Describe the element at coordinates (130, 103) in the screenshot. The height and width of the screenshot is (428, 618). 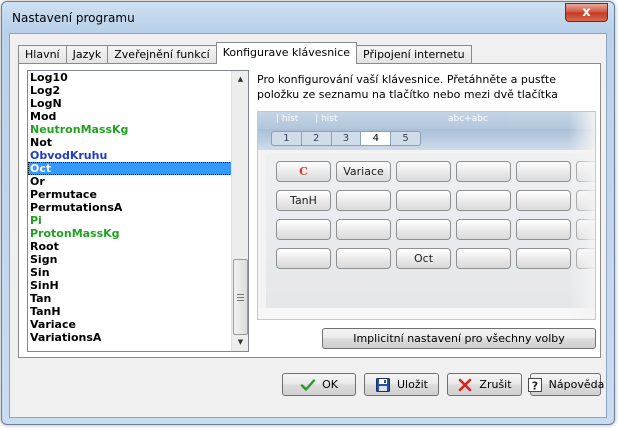
I see `list-item: LogN` at that location.